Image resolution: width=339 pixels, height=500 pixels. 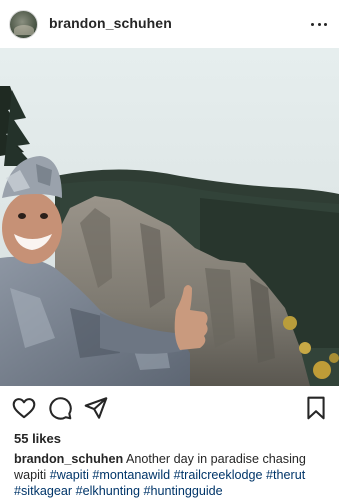 I want to click on likes-count: 55 likes, so click(x=37, y=438).